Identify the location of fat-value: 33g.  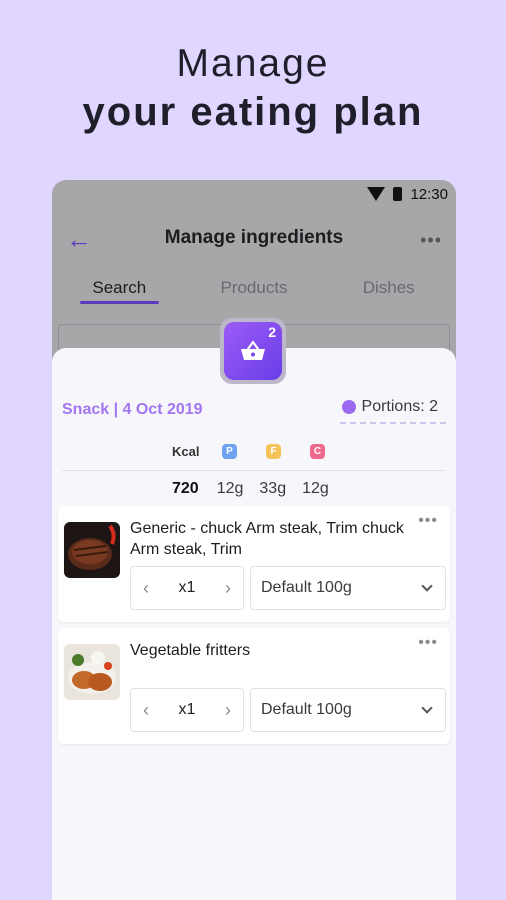
(273, 488).